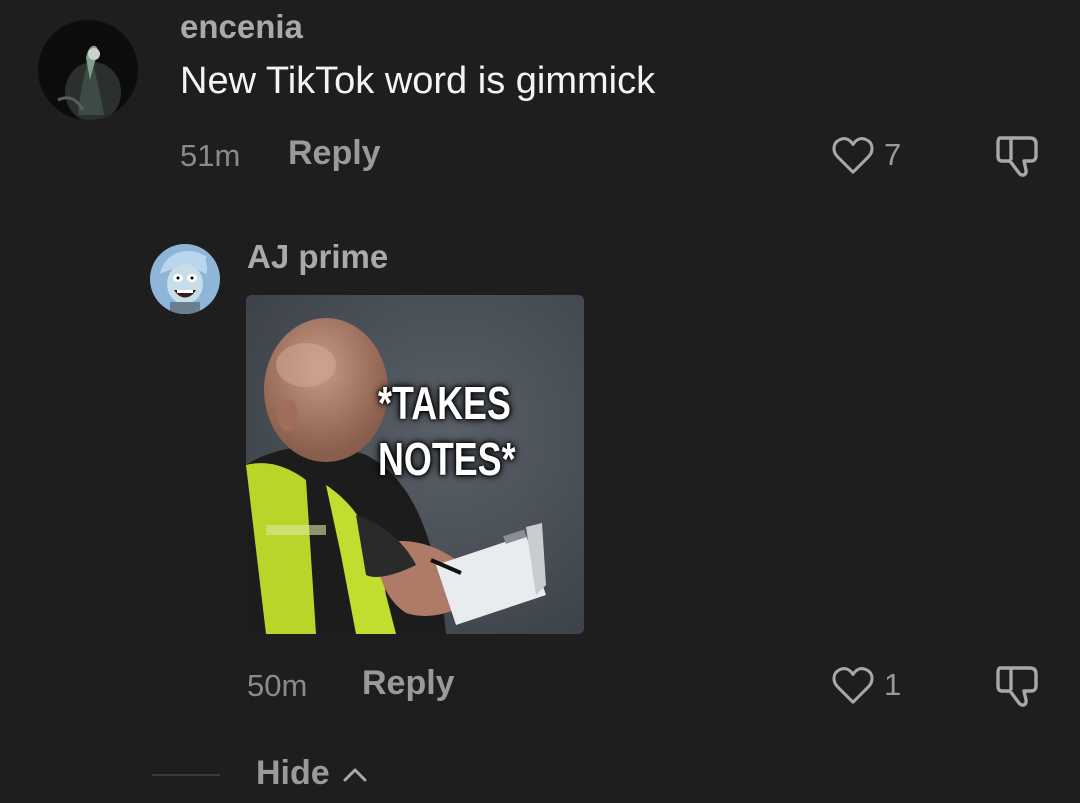  I want to click on reply-timestamp: 50m, so click(277, 685).